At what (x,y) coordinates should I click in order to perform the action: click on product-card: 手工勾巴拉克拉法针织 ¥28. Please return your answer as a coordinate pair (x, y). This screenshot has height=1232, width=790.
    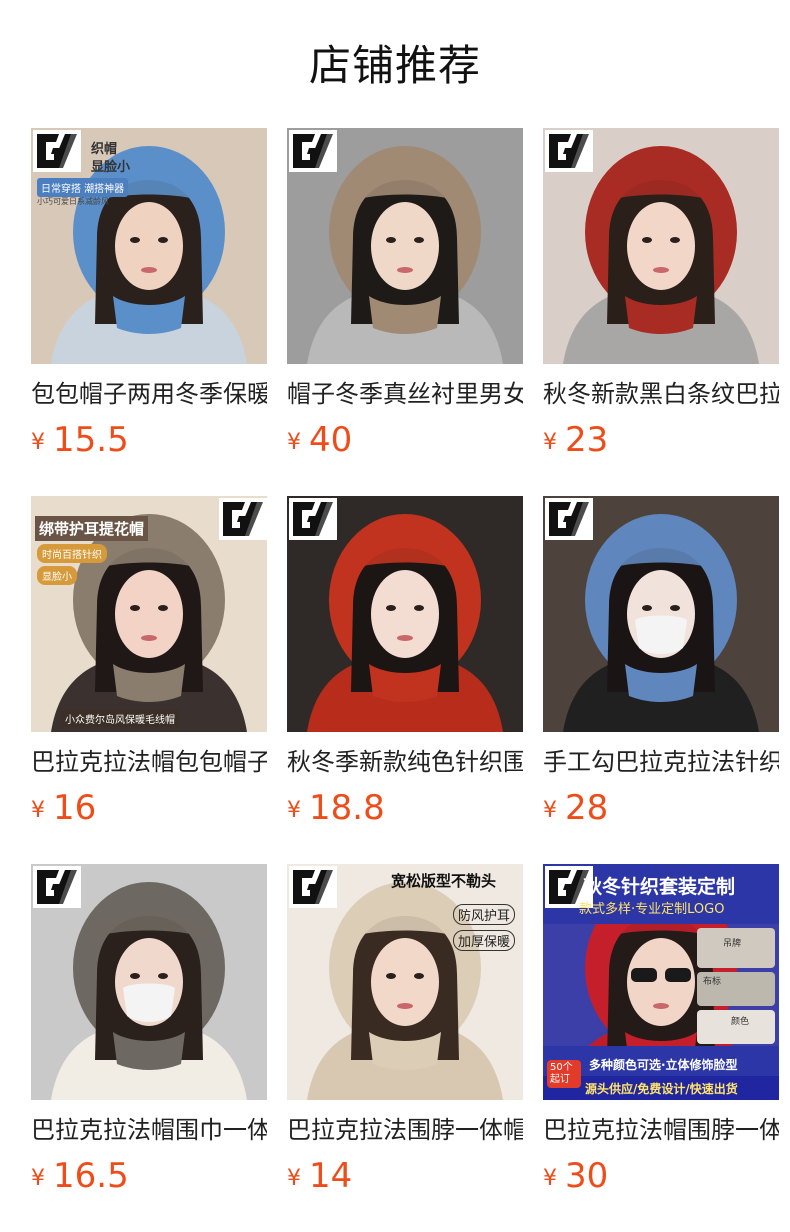
    Looking at the image, I should click on (661, 666).